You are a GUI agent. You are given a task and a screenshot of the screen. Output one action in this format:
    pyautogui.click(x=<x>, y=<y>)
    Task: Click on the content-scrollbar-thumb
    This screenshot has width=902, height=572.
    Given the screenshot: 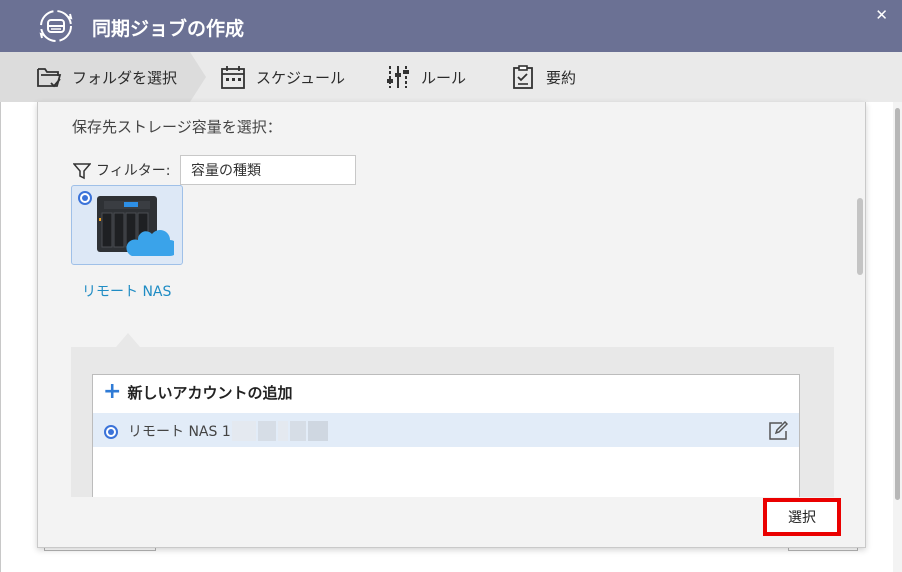 What is the action you would take?
    pyautogui.click(x=897, y=304)
    